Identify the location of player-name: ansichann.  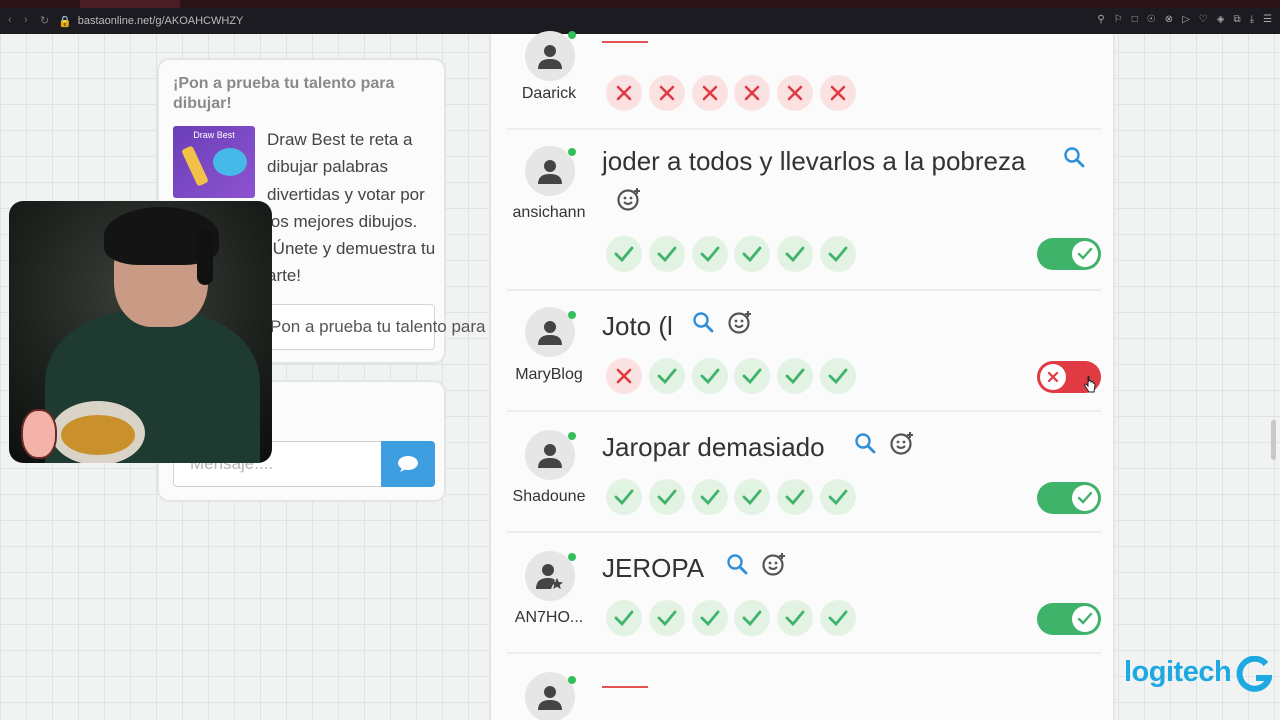
(549, 212).